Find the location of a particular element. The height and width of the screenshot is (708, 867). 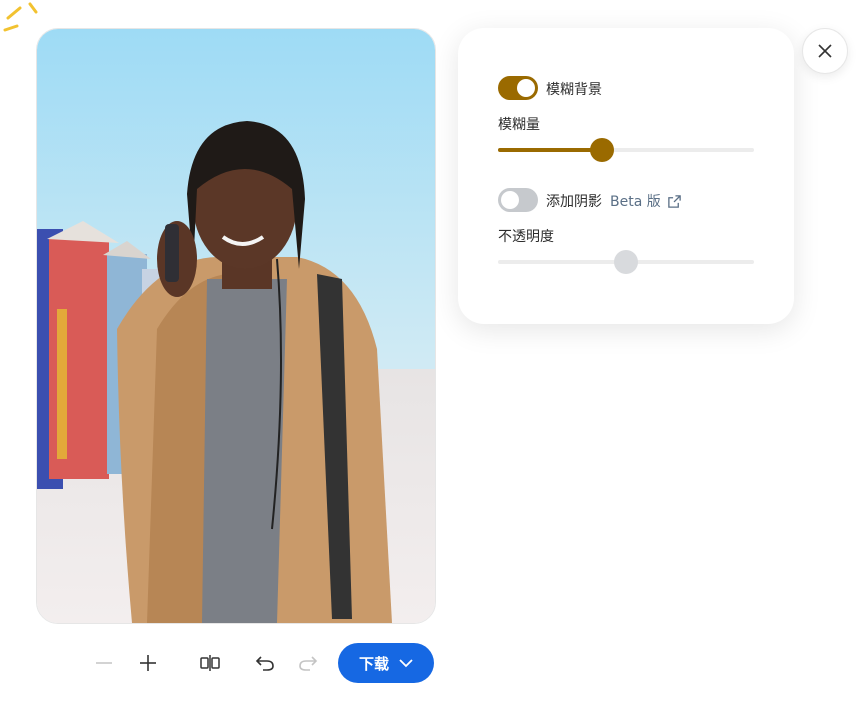

opacity-thumb is located at coordinates (626, 262).